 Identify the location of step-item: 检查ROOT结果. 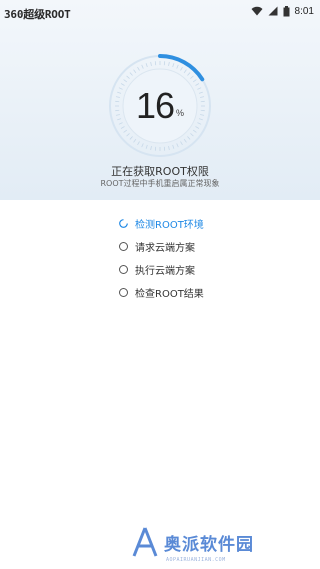
(214, 292).